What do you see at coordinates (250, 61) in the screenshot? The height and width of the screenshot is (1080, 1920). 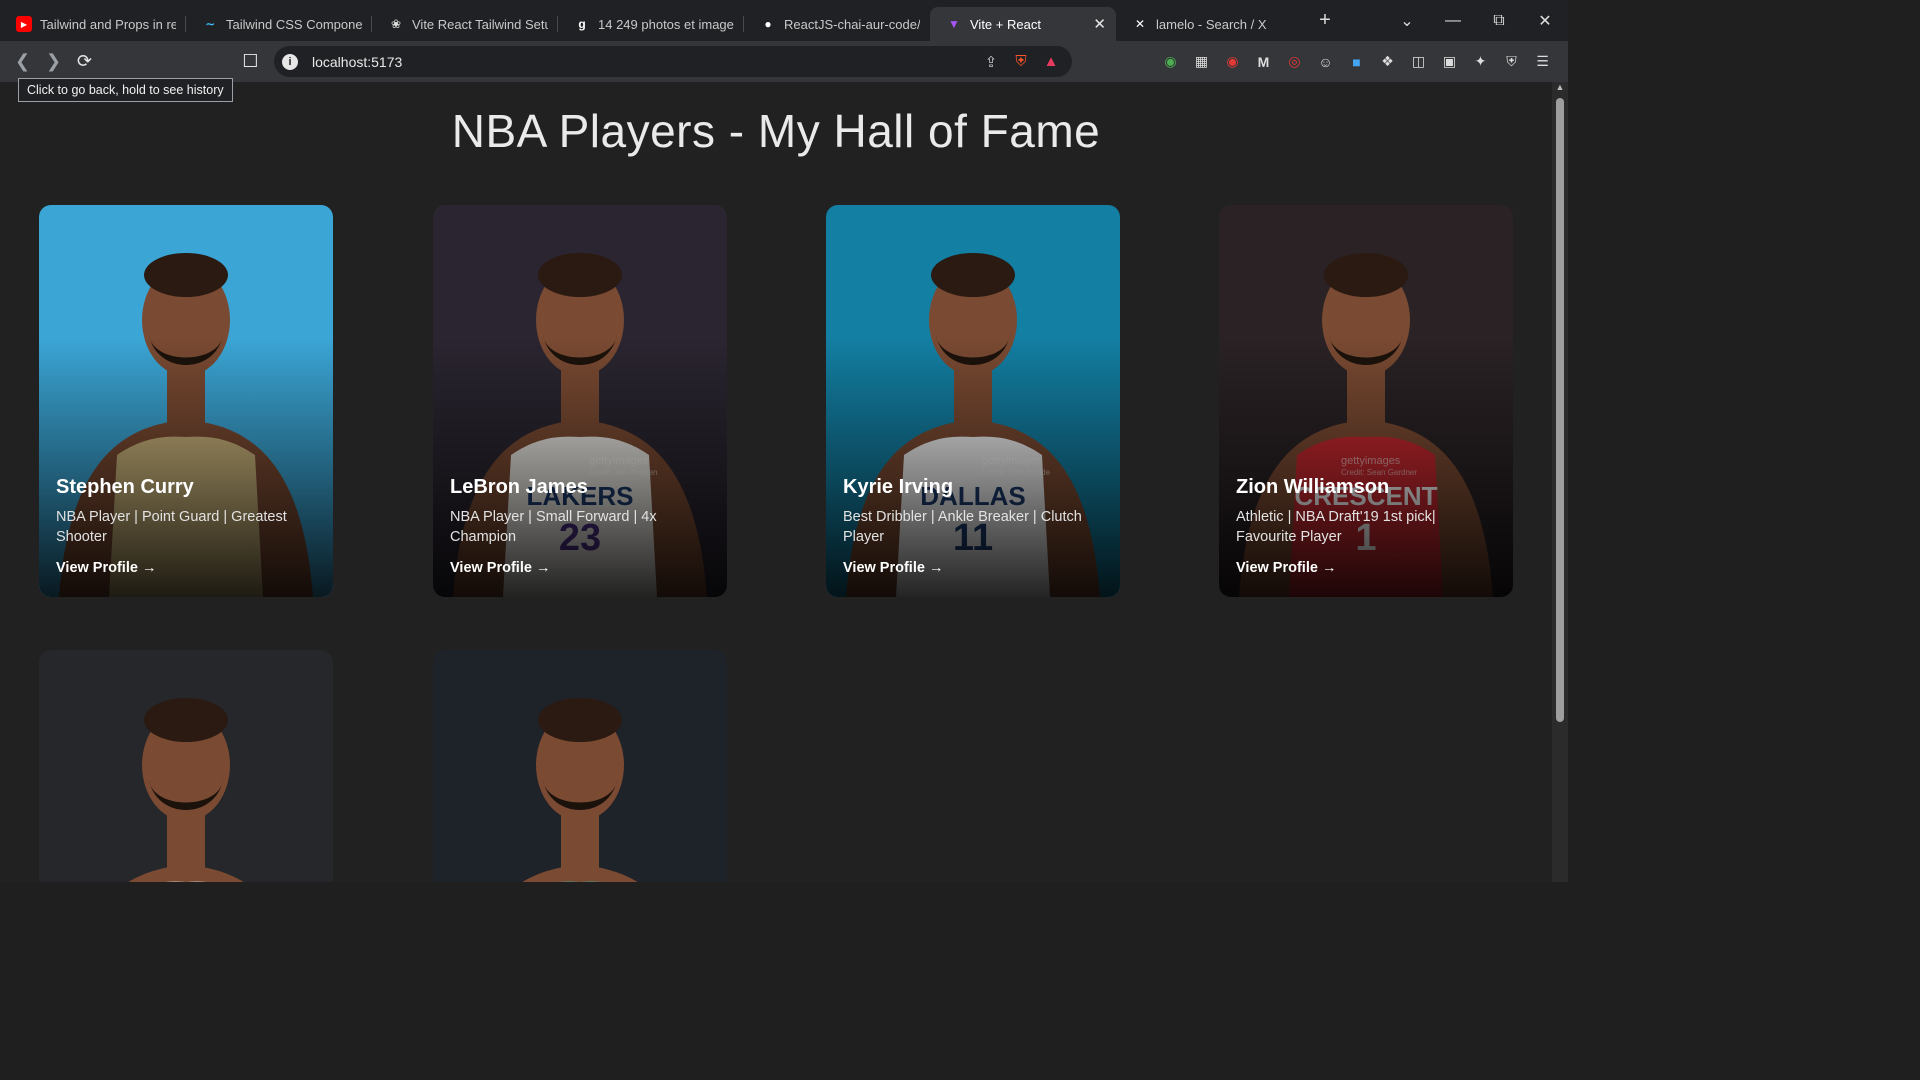 I see `bookmark-icon: ☐` at bounding box center [250, 61].